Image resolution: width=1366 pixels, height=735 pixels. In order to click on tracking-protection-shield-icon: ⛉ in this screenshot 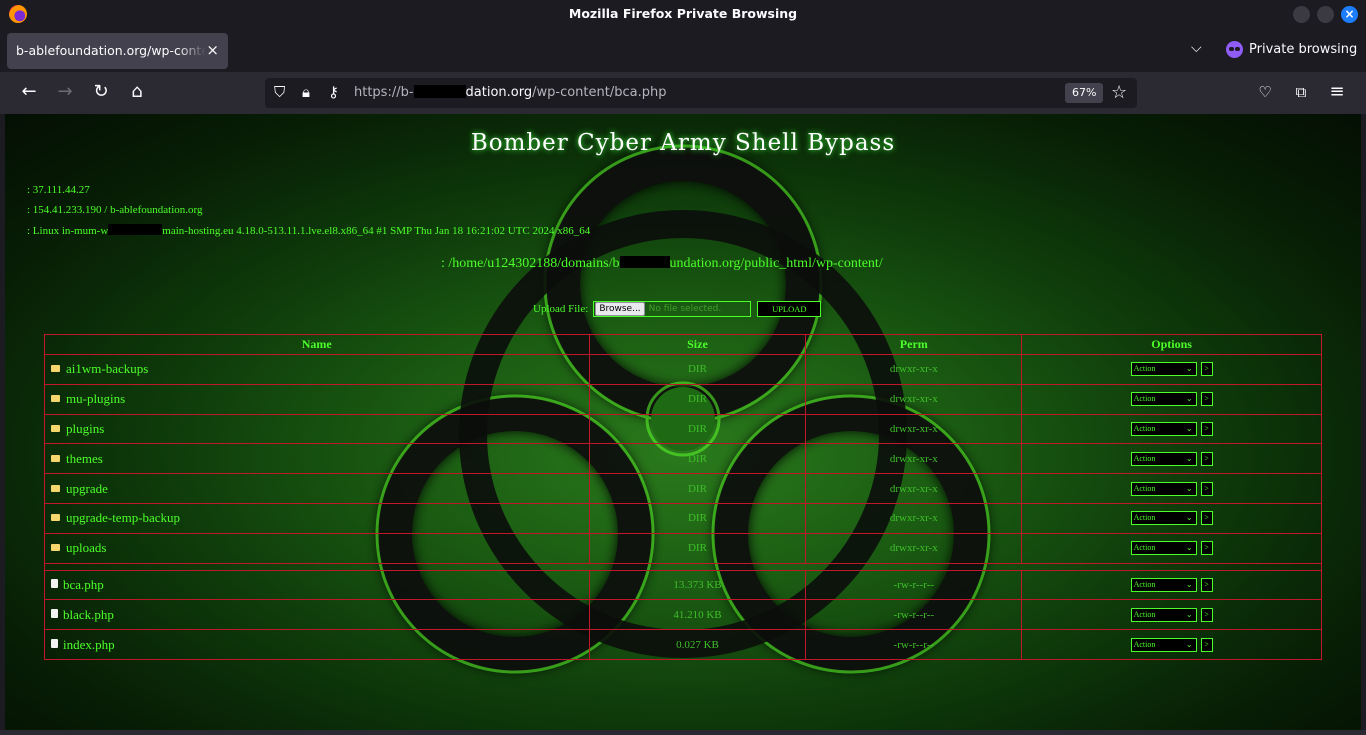, I will do `click(279, 92)`.